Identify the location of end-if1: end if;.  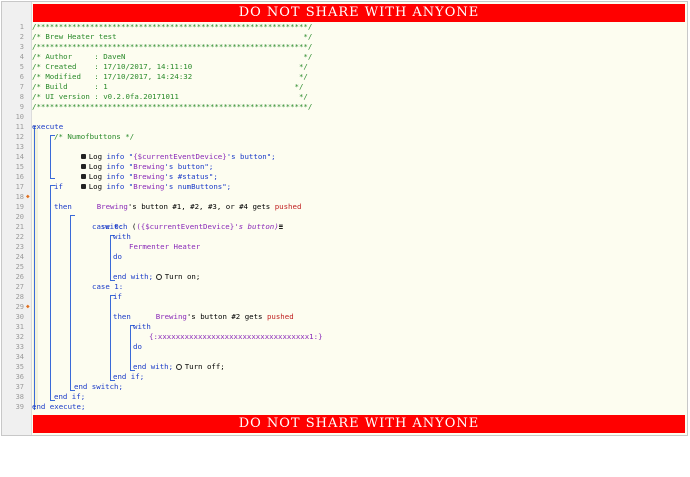
(69, 397).